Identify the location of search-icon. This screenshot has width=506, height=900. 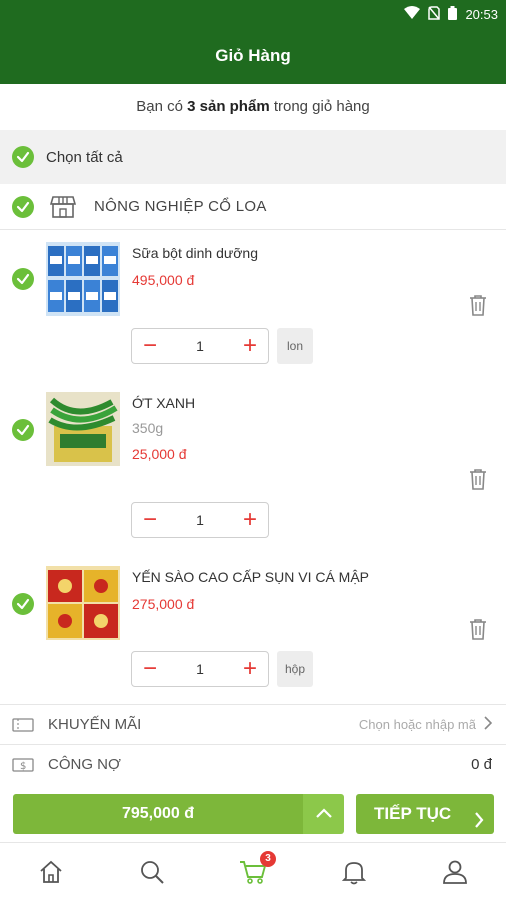
(152, 872).